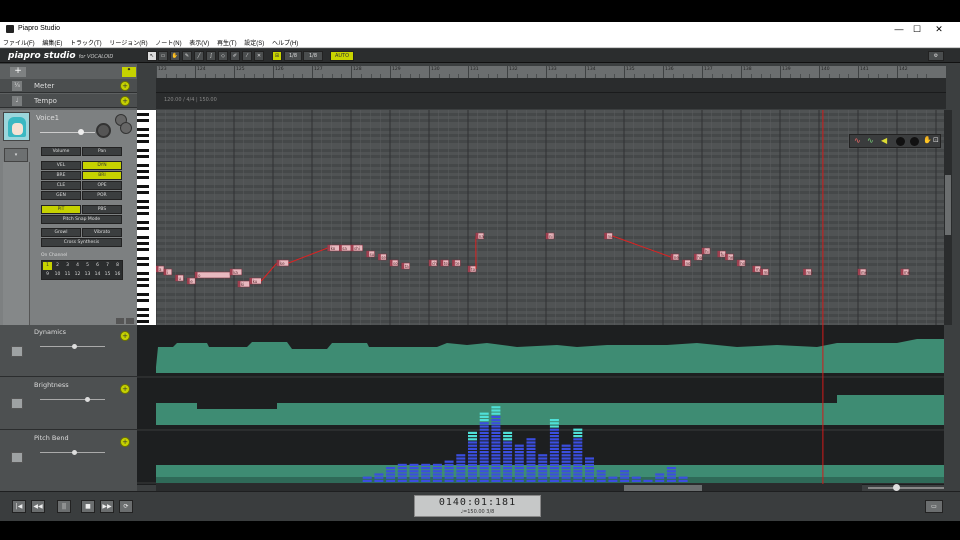 This screenshot has width=960, height=540. What do you see at coordinates (61, 195) in the screenshot?
I see `param-gen: GEN` at bounding box center [61, 195].